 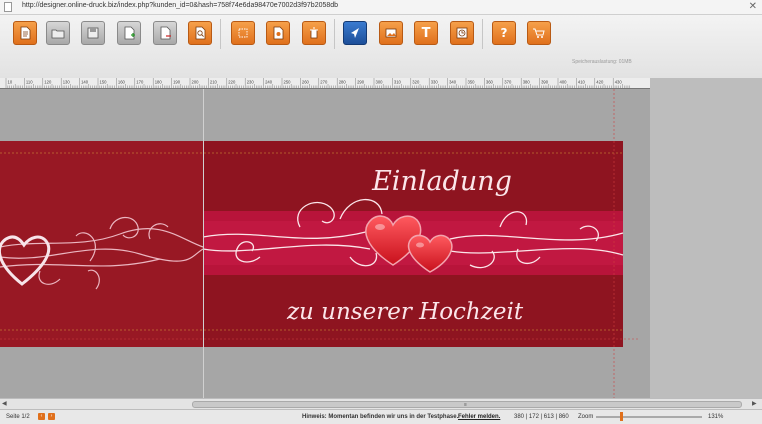 I want to click on ruler-label: 250, so click(x=288, y=82).